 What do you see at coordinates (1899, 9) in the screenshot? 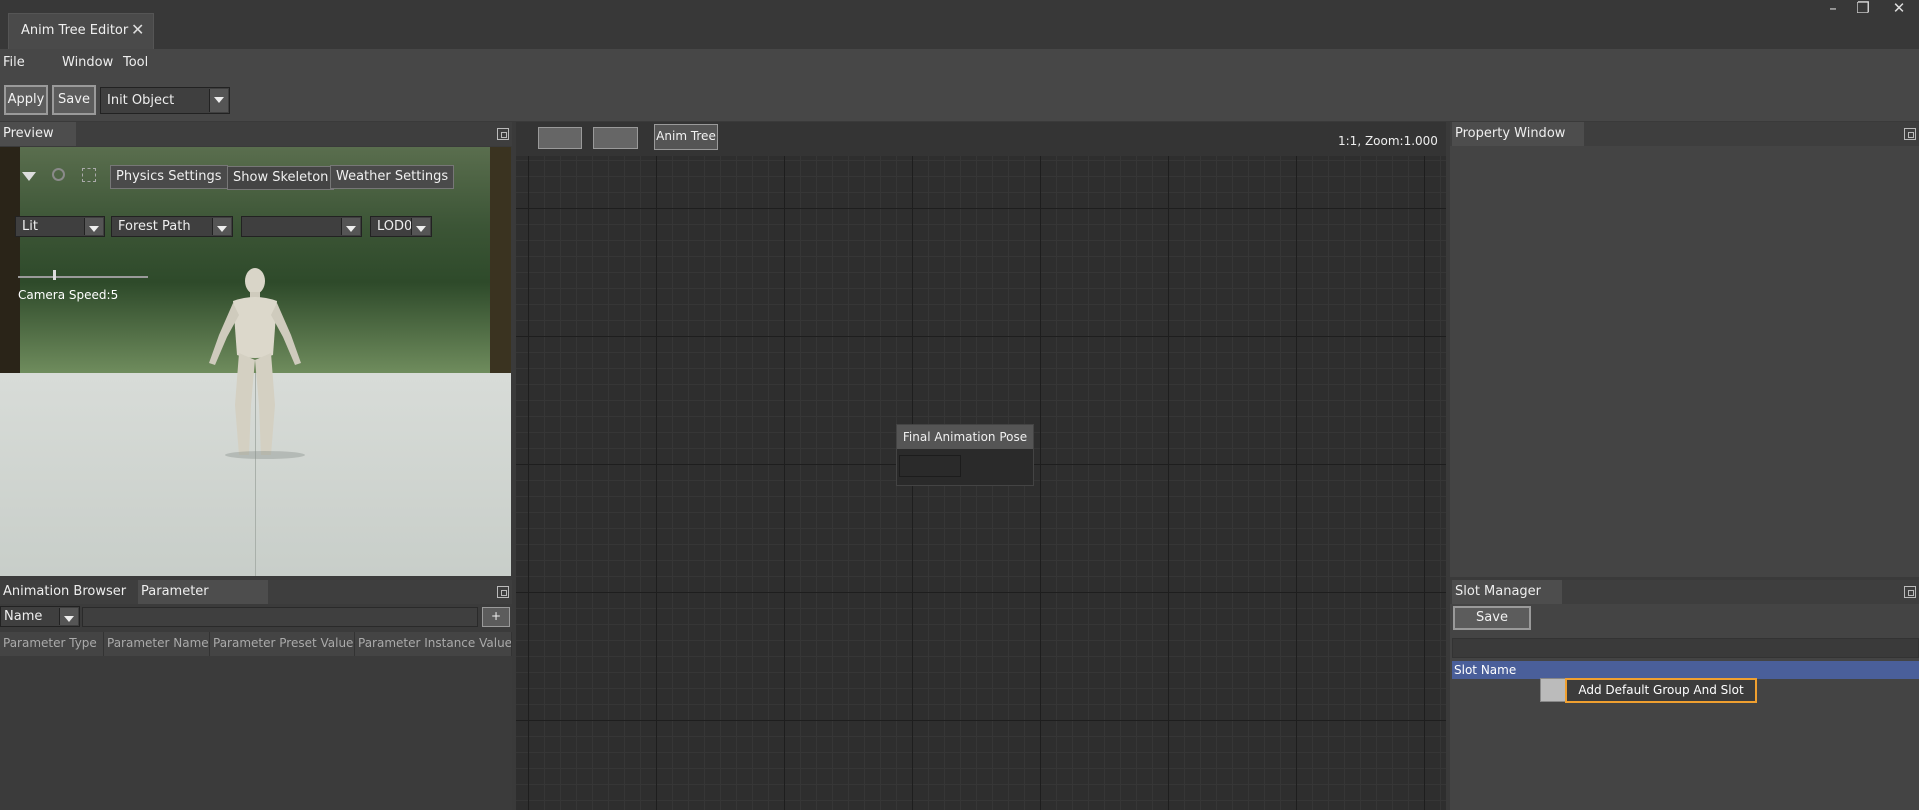
I see `close-window-icon: ✕` at bounding box center [1899, 9].